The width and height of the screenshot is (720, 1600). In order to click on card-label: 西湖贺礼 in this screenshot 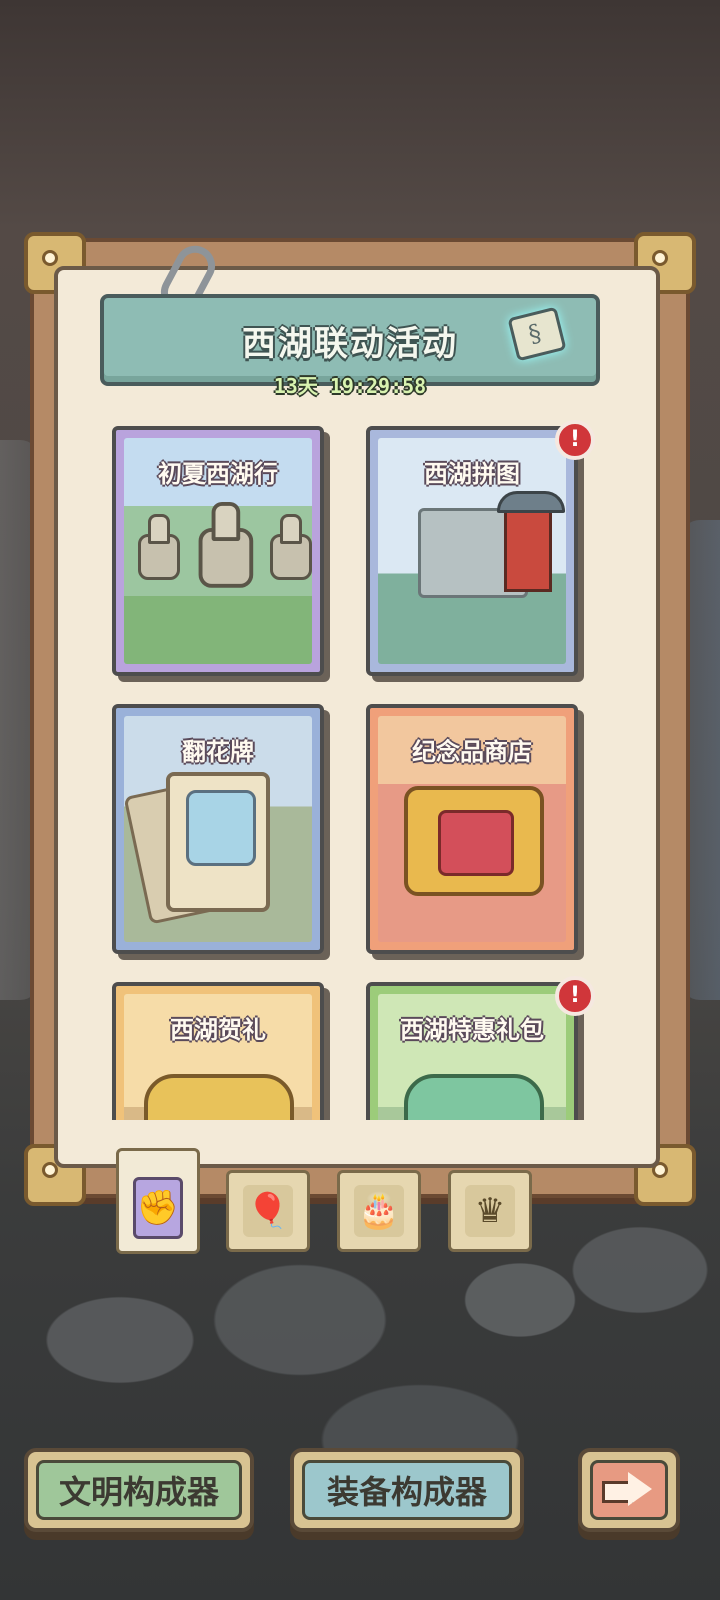, I will do `click(218, 1030)`.